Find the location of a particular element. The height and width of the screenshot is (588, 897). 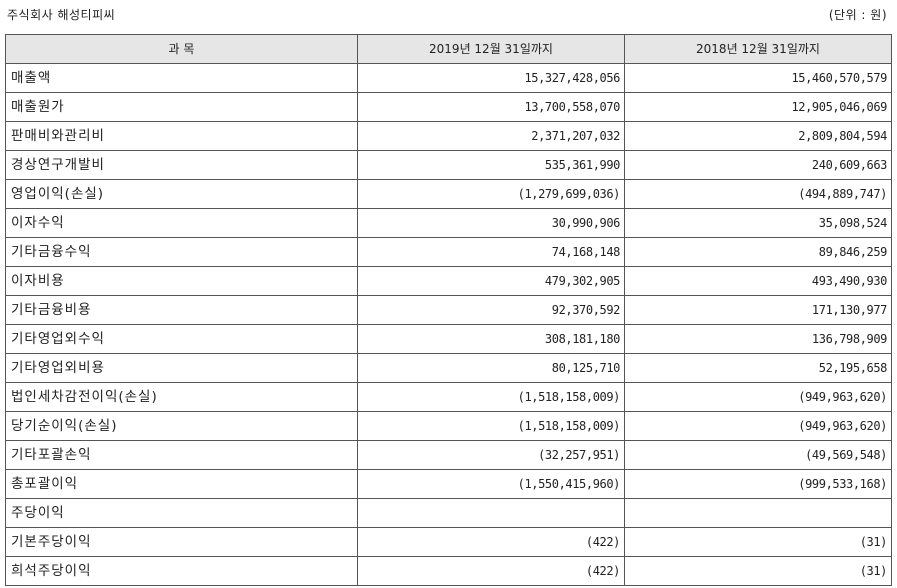

table-row: 이자수익 30,990,906 35,098,524 is located at coordinates (448, 223).